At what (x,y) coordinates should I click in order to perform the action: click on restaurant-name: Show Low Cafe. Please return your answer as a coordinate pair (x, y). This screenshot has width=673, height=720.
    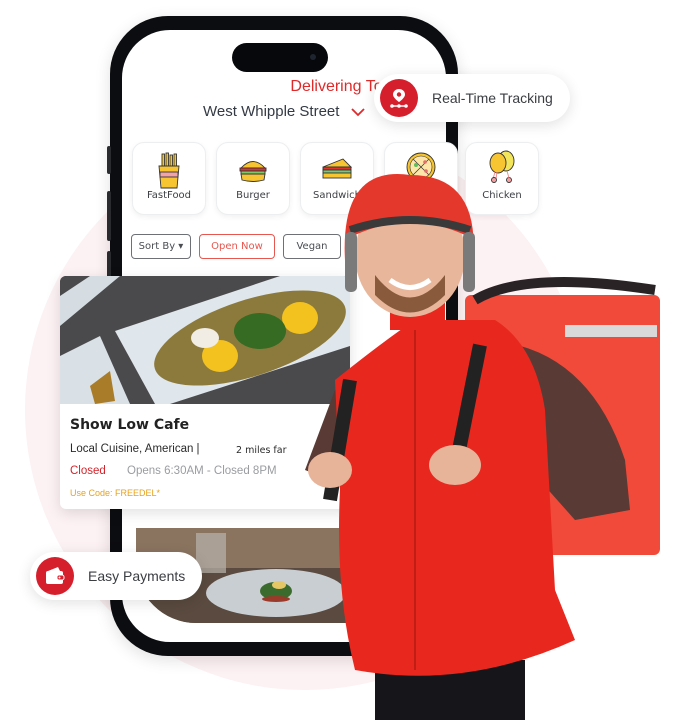
    Looking at the image, I should click on (130, 425).